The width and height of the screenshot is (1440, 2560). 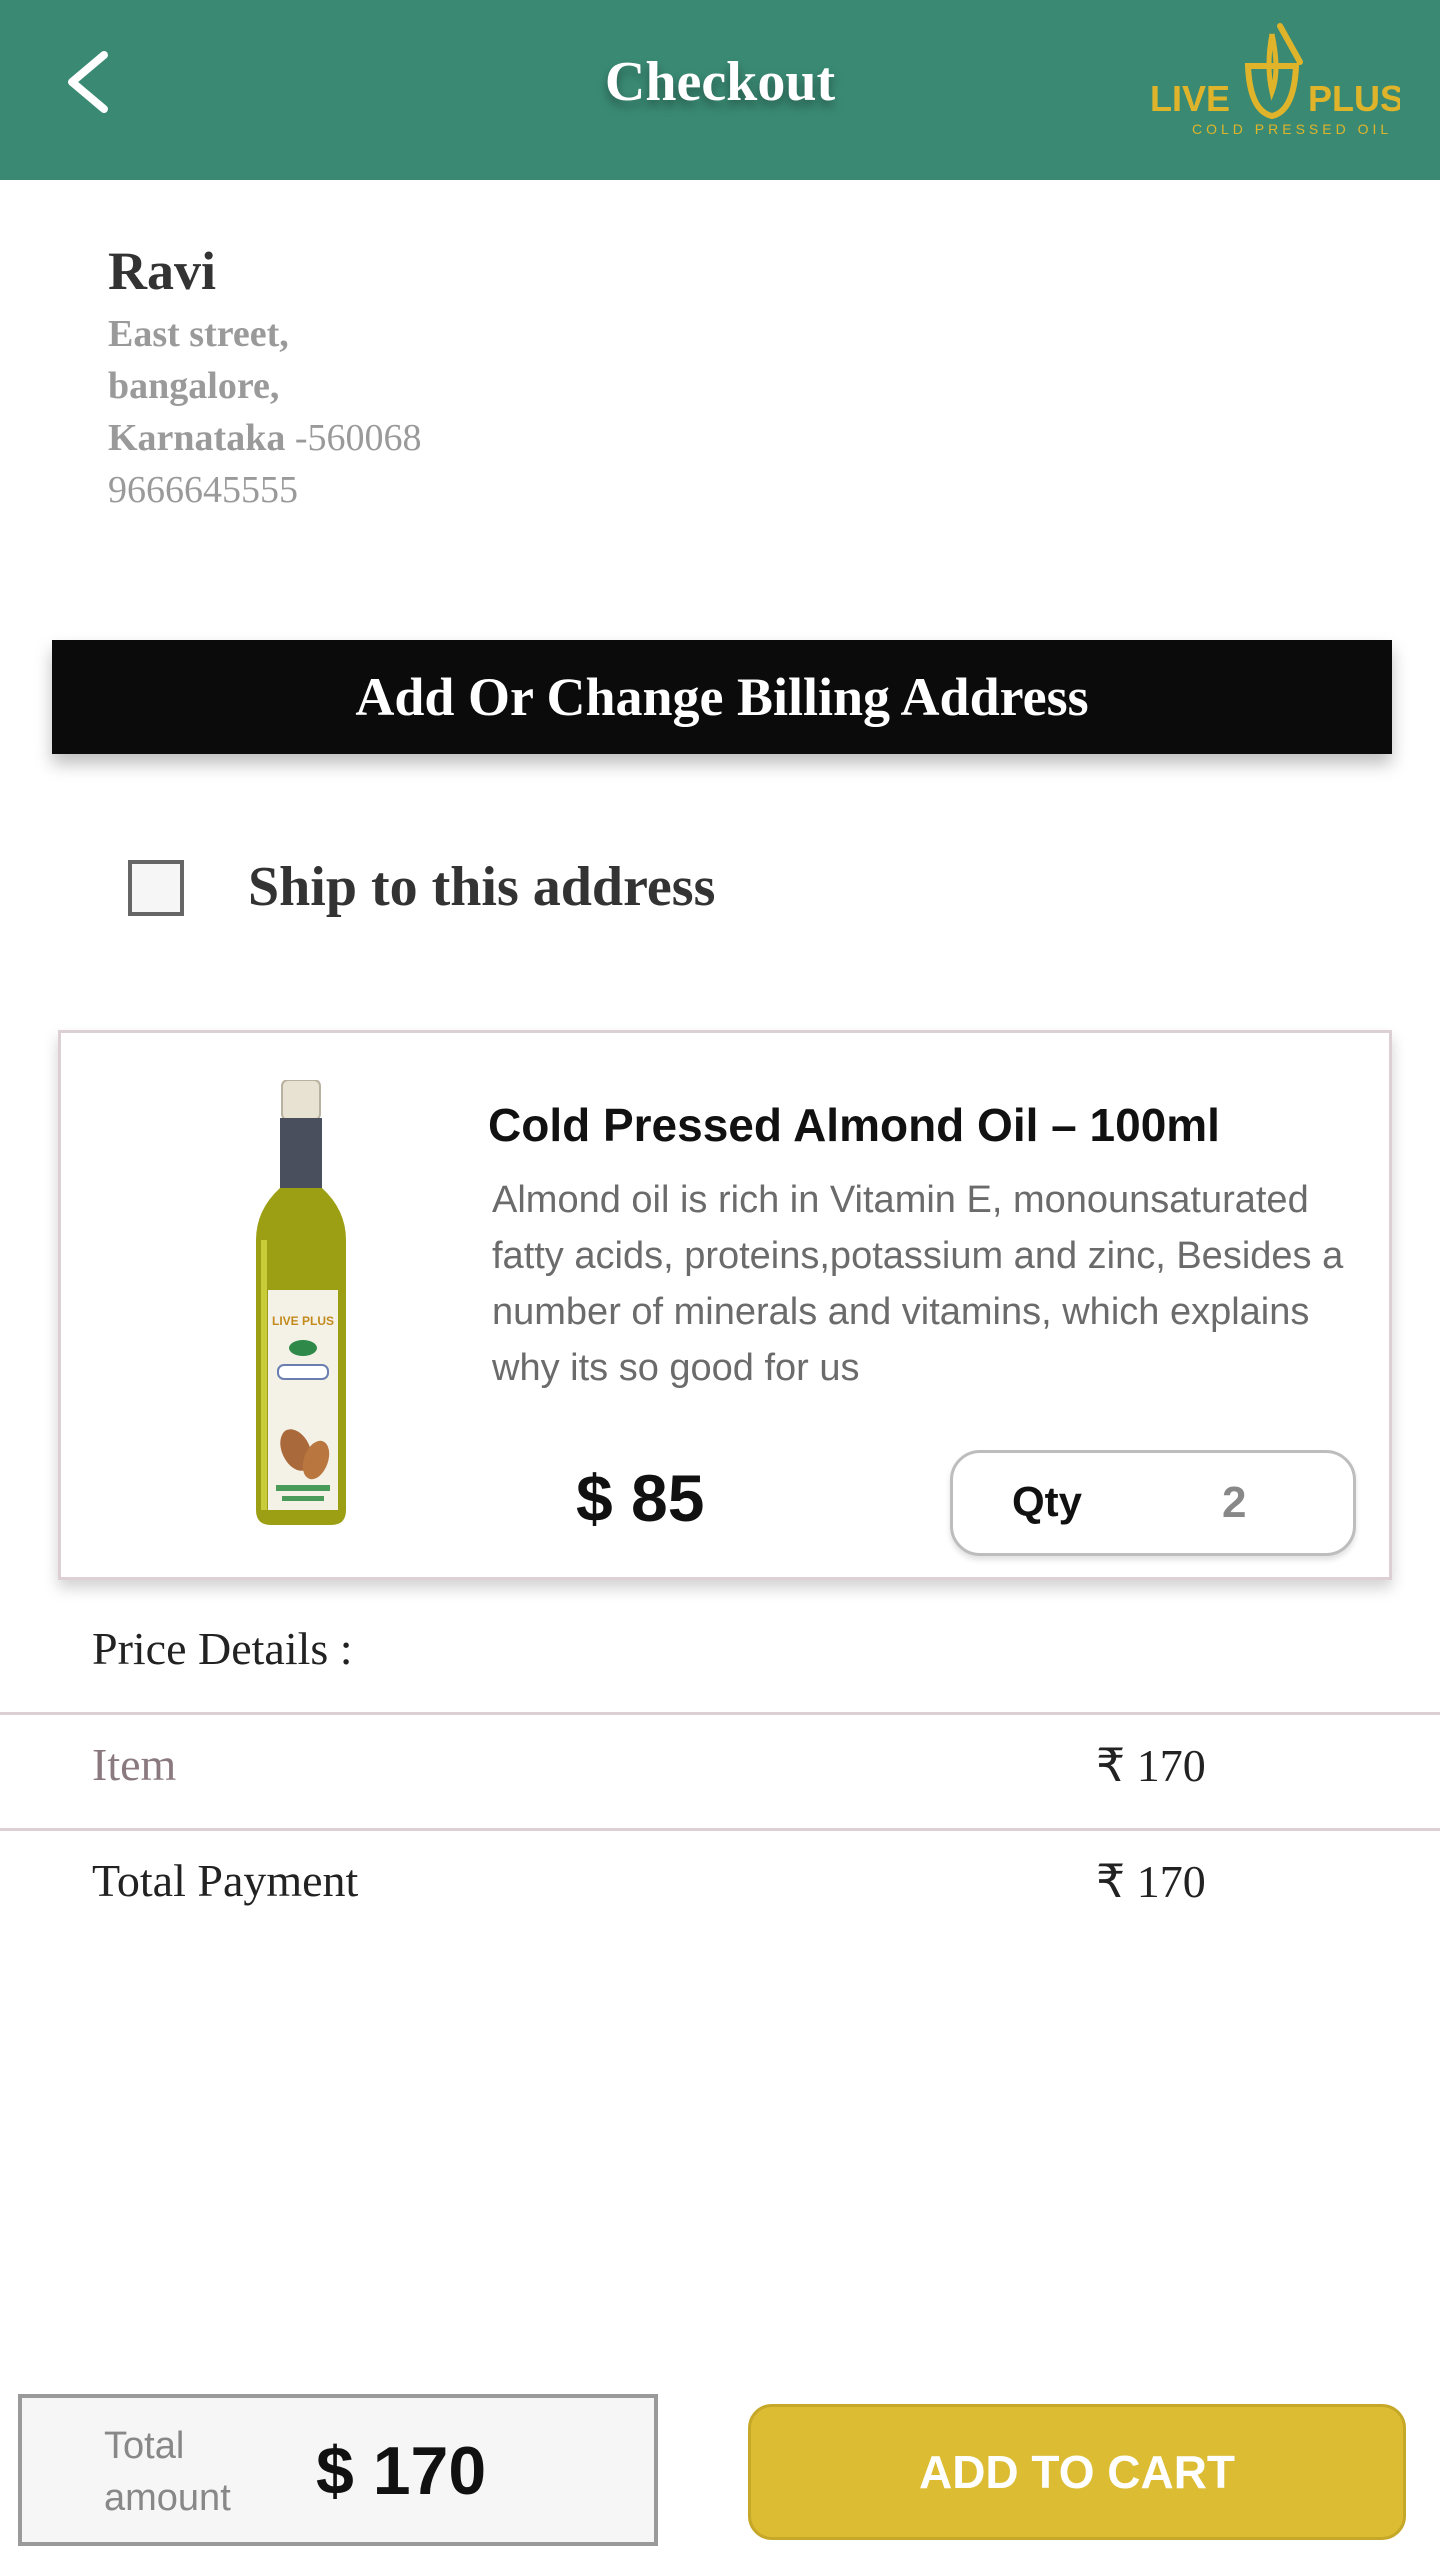 I want to click on total-payment-value: ₹ 170, so click(x=1151, y=1881).